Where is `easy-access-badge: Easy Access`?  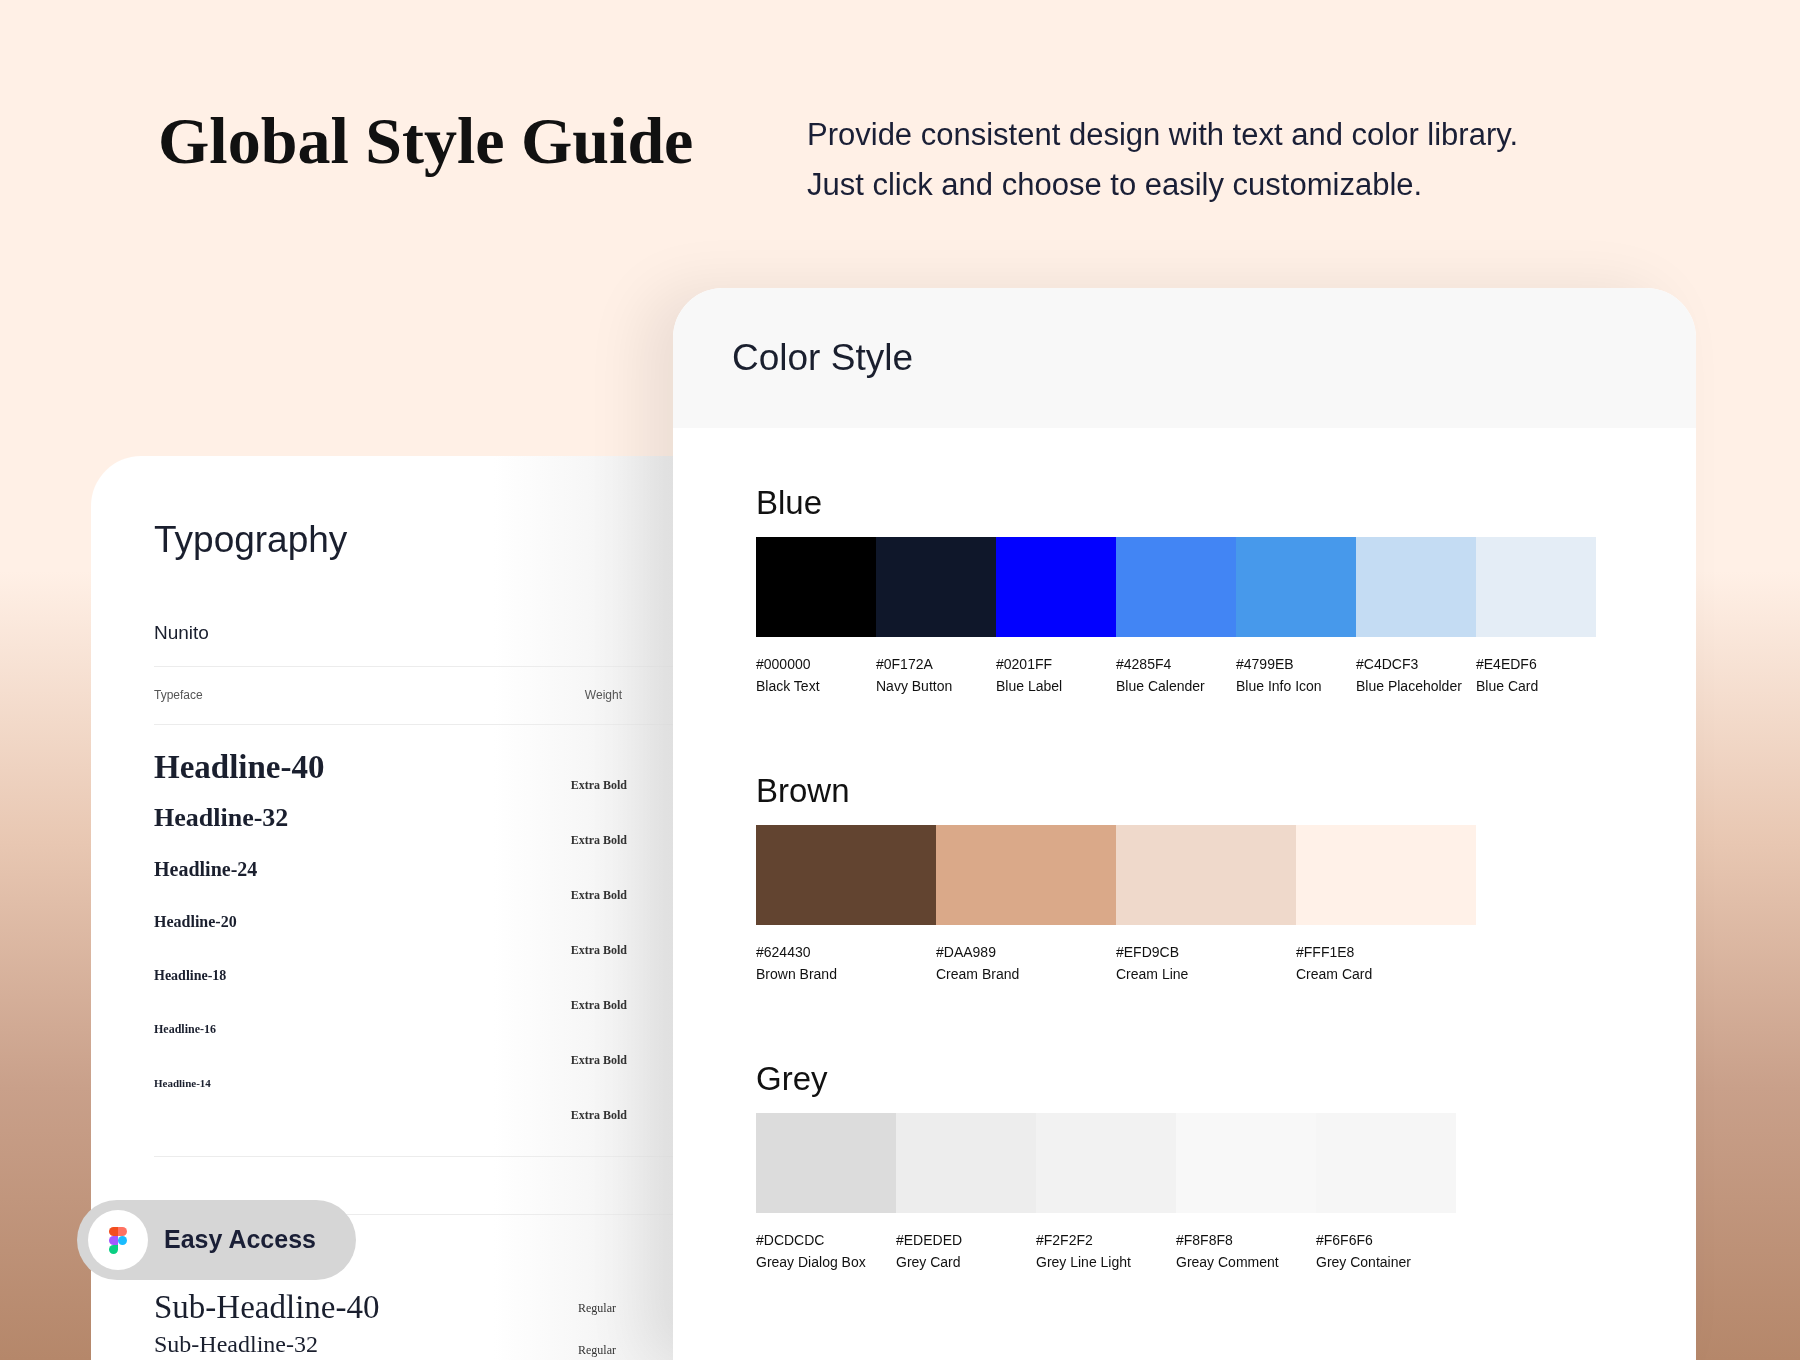 easy-access-badge: Easy Access is located at coordinates (216, 1240).